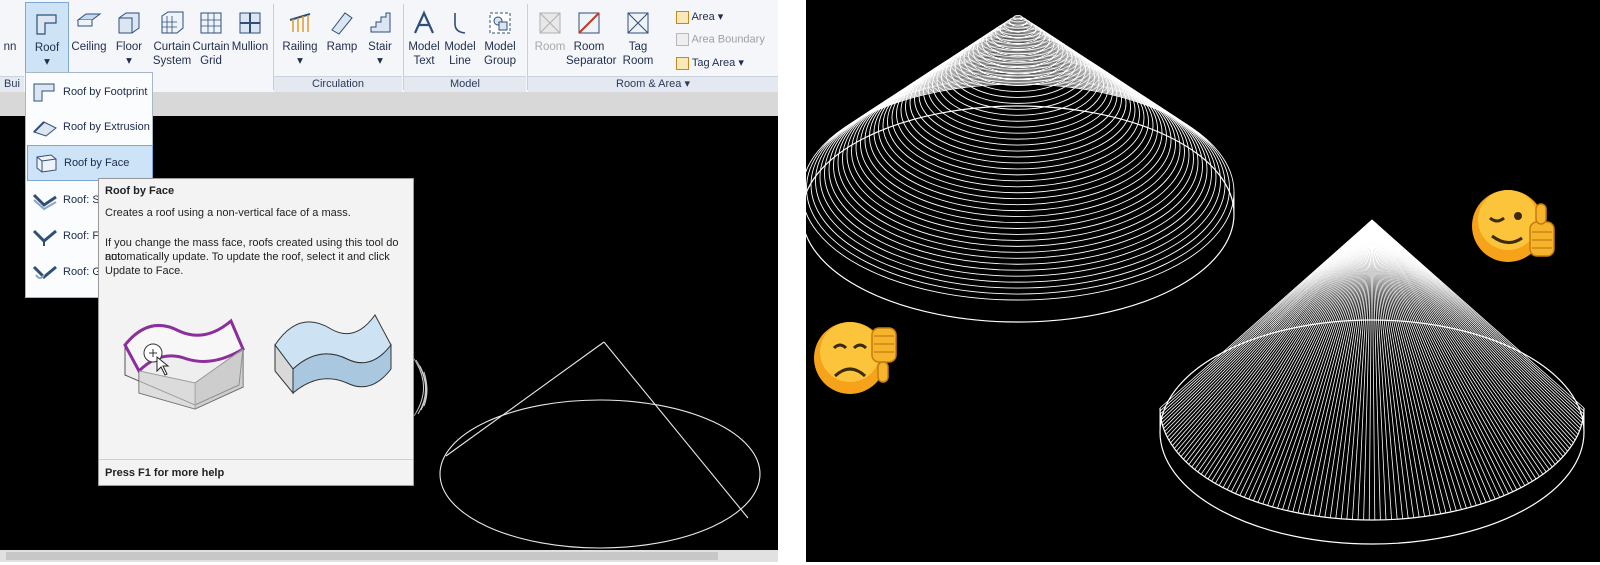 The image size is (1600, 565). Describe the element at coordinates (638, 61) in the screenshot. I see `tag-room-label-2: Room` at that location.